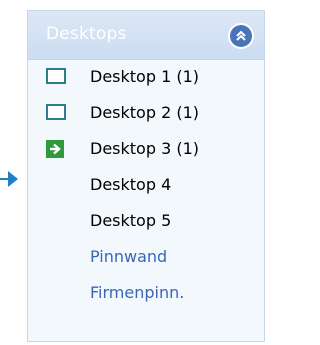  I want to click on desktop-item-label: Desktop 1 (1), so click(144, 76).